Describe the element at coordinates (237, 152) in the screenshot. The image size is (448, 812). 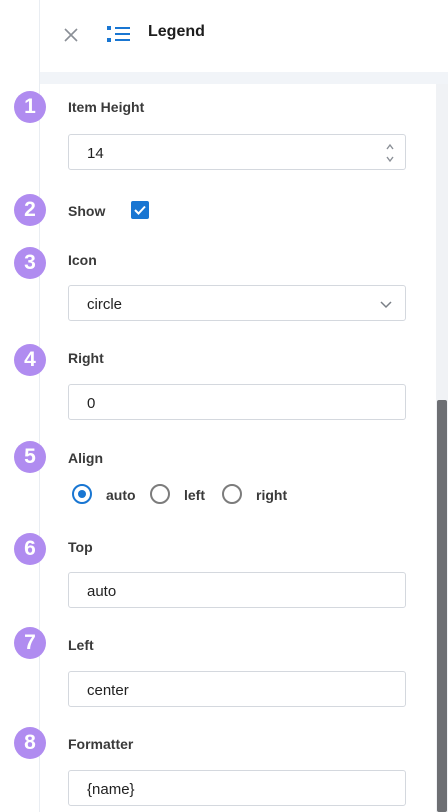
I see `item-height-input: 14` at that location.